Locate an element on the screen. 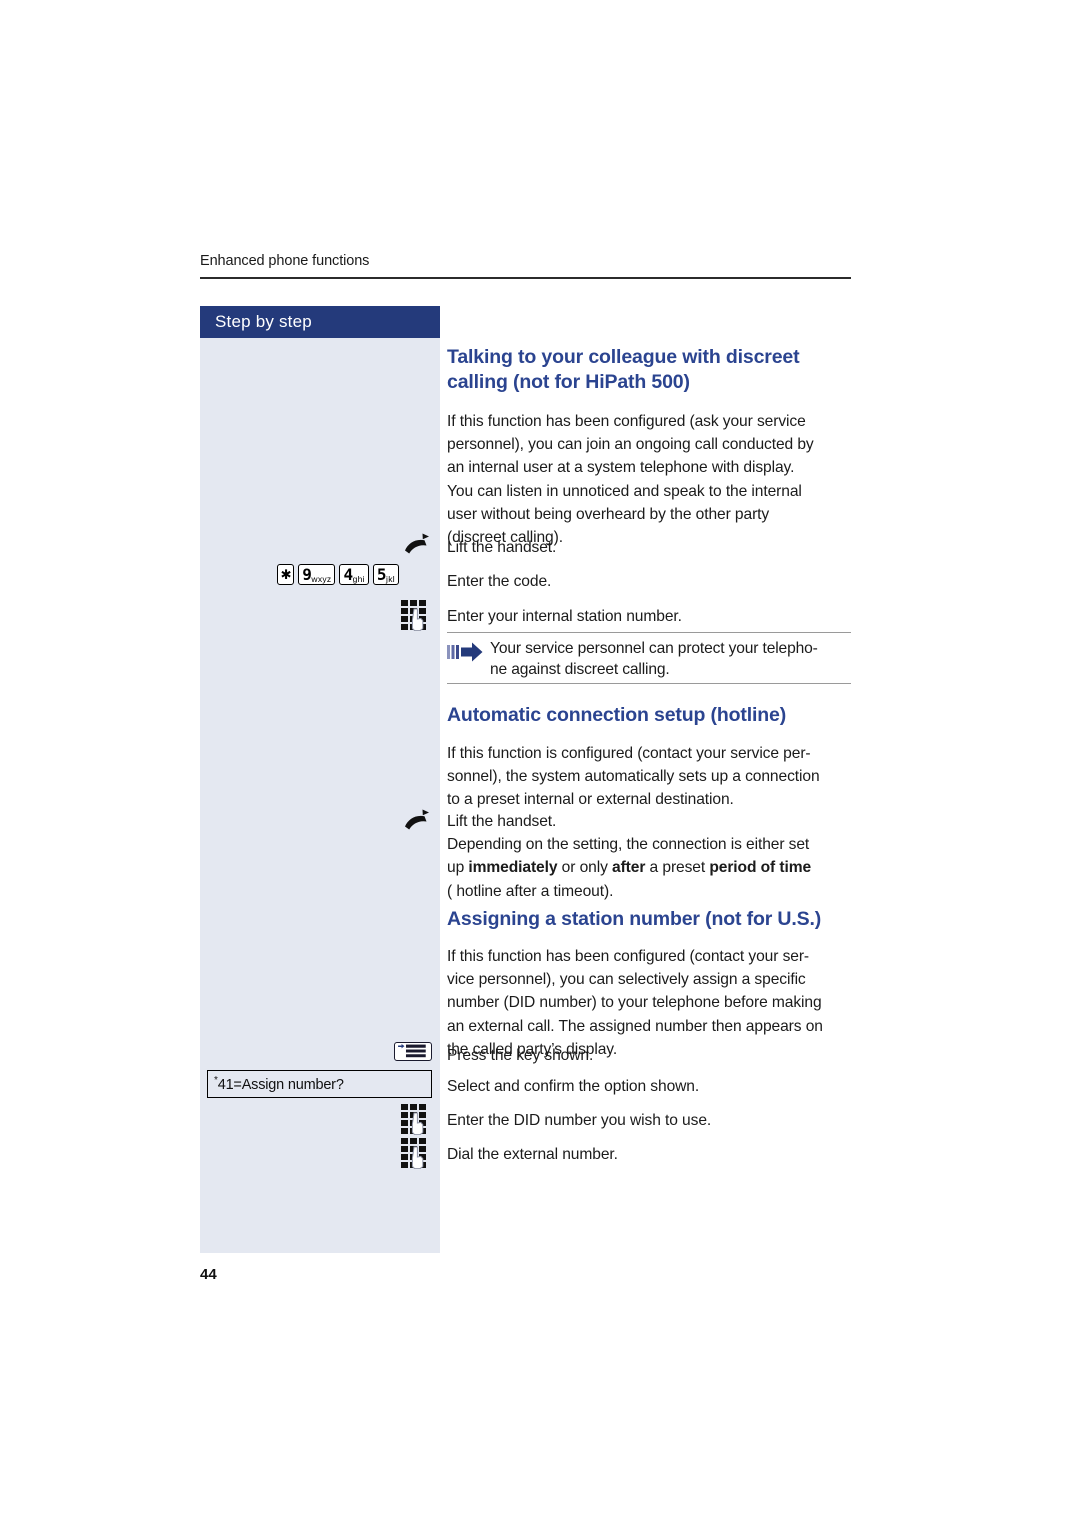 The image size is (1080, 1528). step-text-enter-did-number: Enter the DID number you wish to use. is located at coordinates (579, 1120).